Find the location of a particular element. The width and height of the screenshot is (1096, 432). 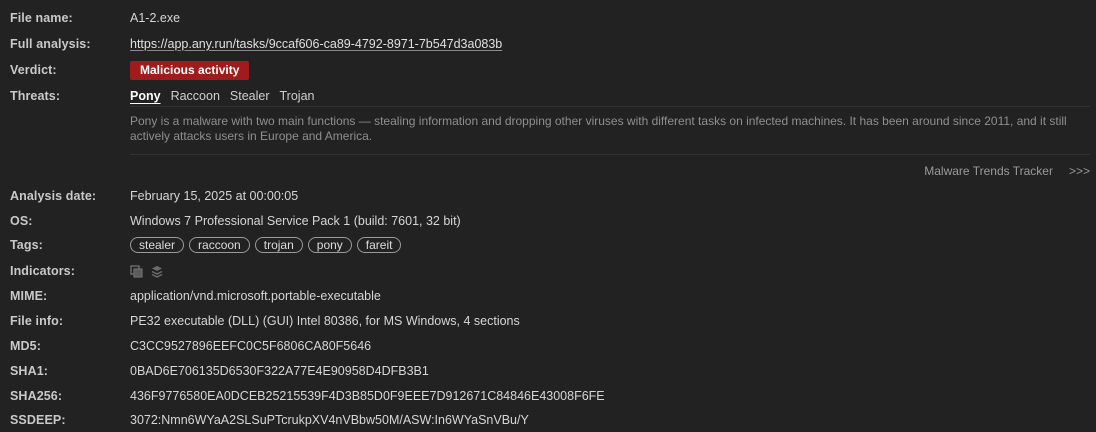

tag-raccoon: raccoon is located at coordinates (219, 245).